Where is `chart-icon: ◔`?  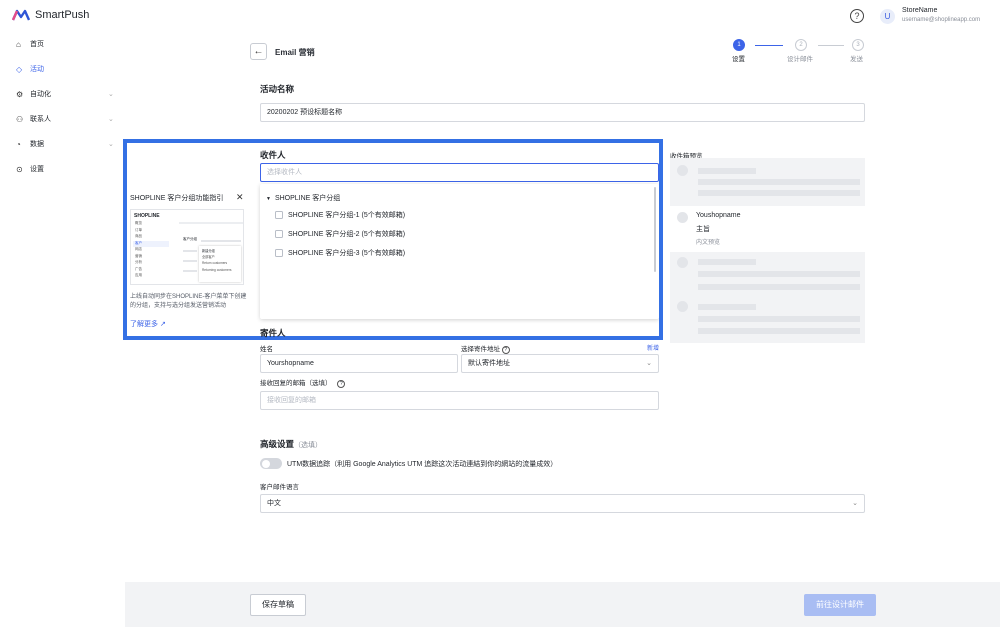 chart-icon: ◔ is located at coordinates (18, 144).